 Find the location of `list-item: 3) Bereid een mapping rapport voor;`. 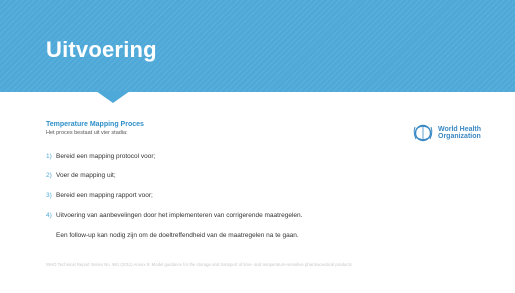

list-item: 3) Bereid een mapping rapport voor; is located at coordinates (99, 195).